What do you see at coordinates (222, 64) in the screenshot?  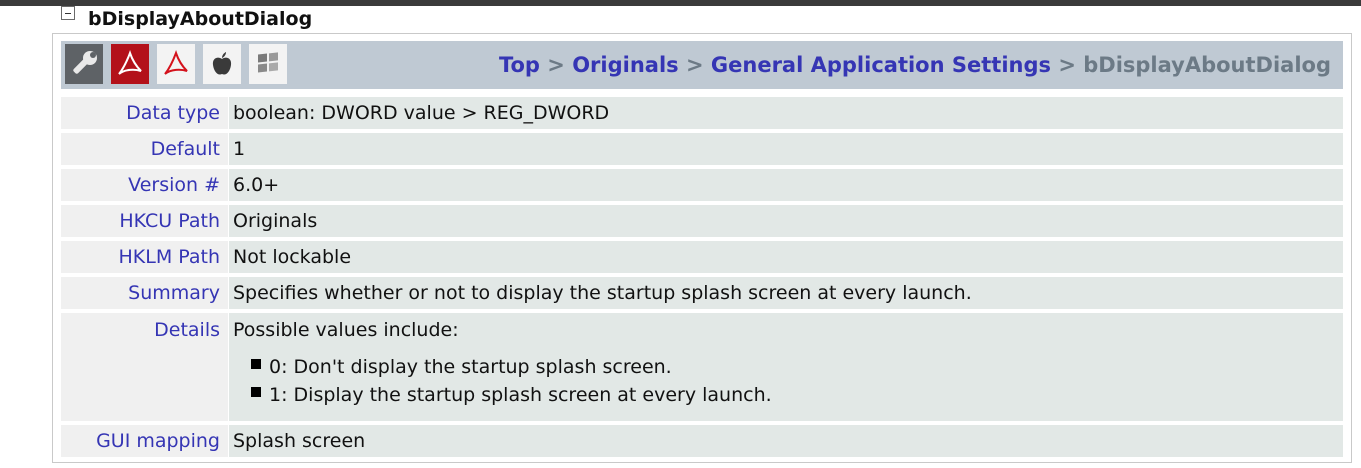 I see `apple-icon` at bounding box center [222, 64].